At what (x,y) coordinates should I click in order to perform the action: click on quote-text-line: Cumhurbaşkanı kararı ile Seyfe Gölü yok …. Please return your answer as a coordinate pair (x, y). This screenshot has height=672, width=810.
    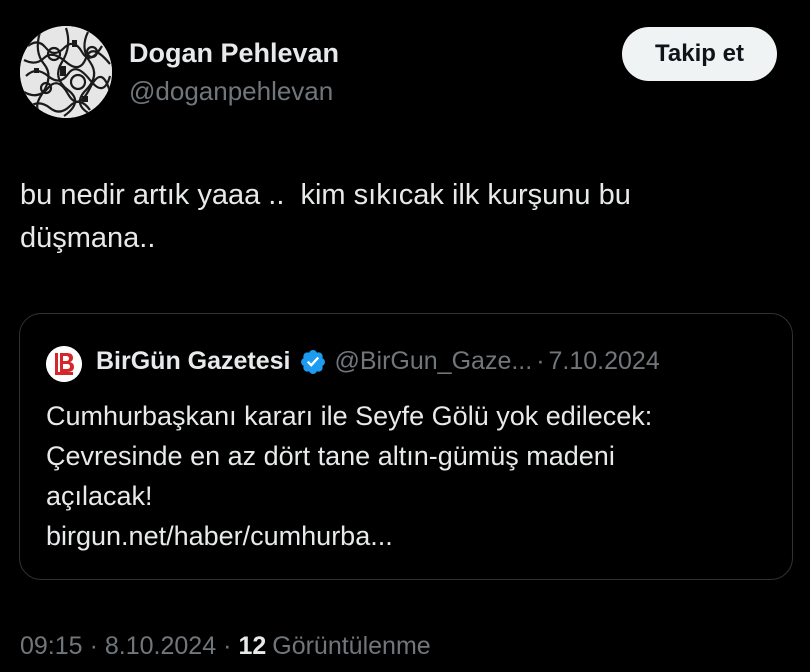
    Looking at the image, I should click on (349, 416).